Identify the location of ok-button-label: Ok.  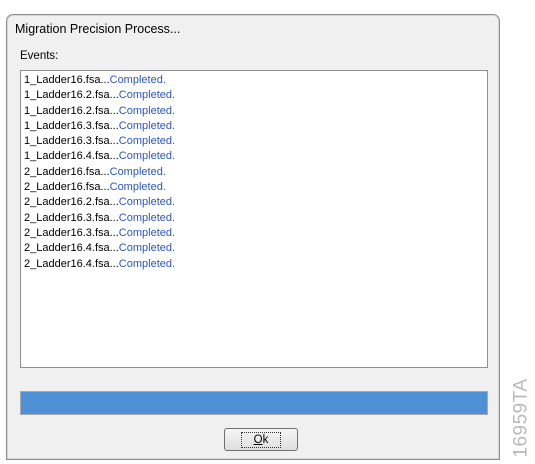
(261, 439).